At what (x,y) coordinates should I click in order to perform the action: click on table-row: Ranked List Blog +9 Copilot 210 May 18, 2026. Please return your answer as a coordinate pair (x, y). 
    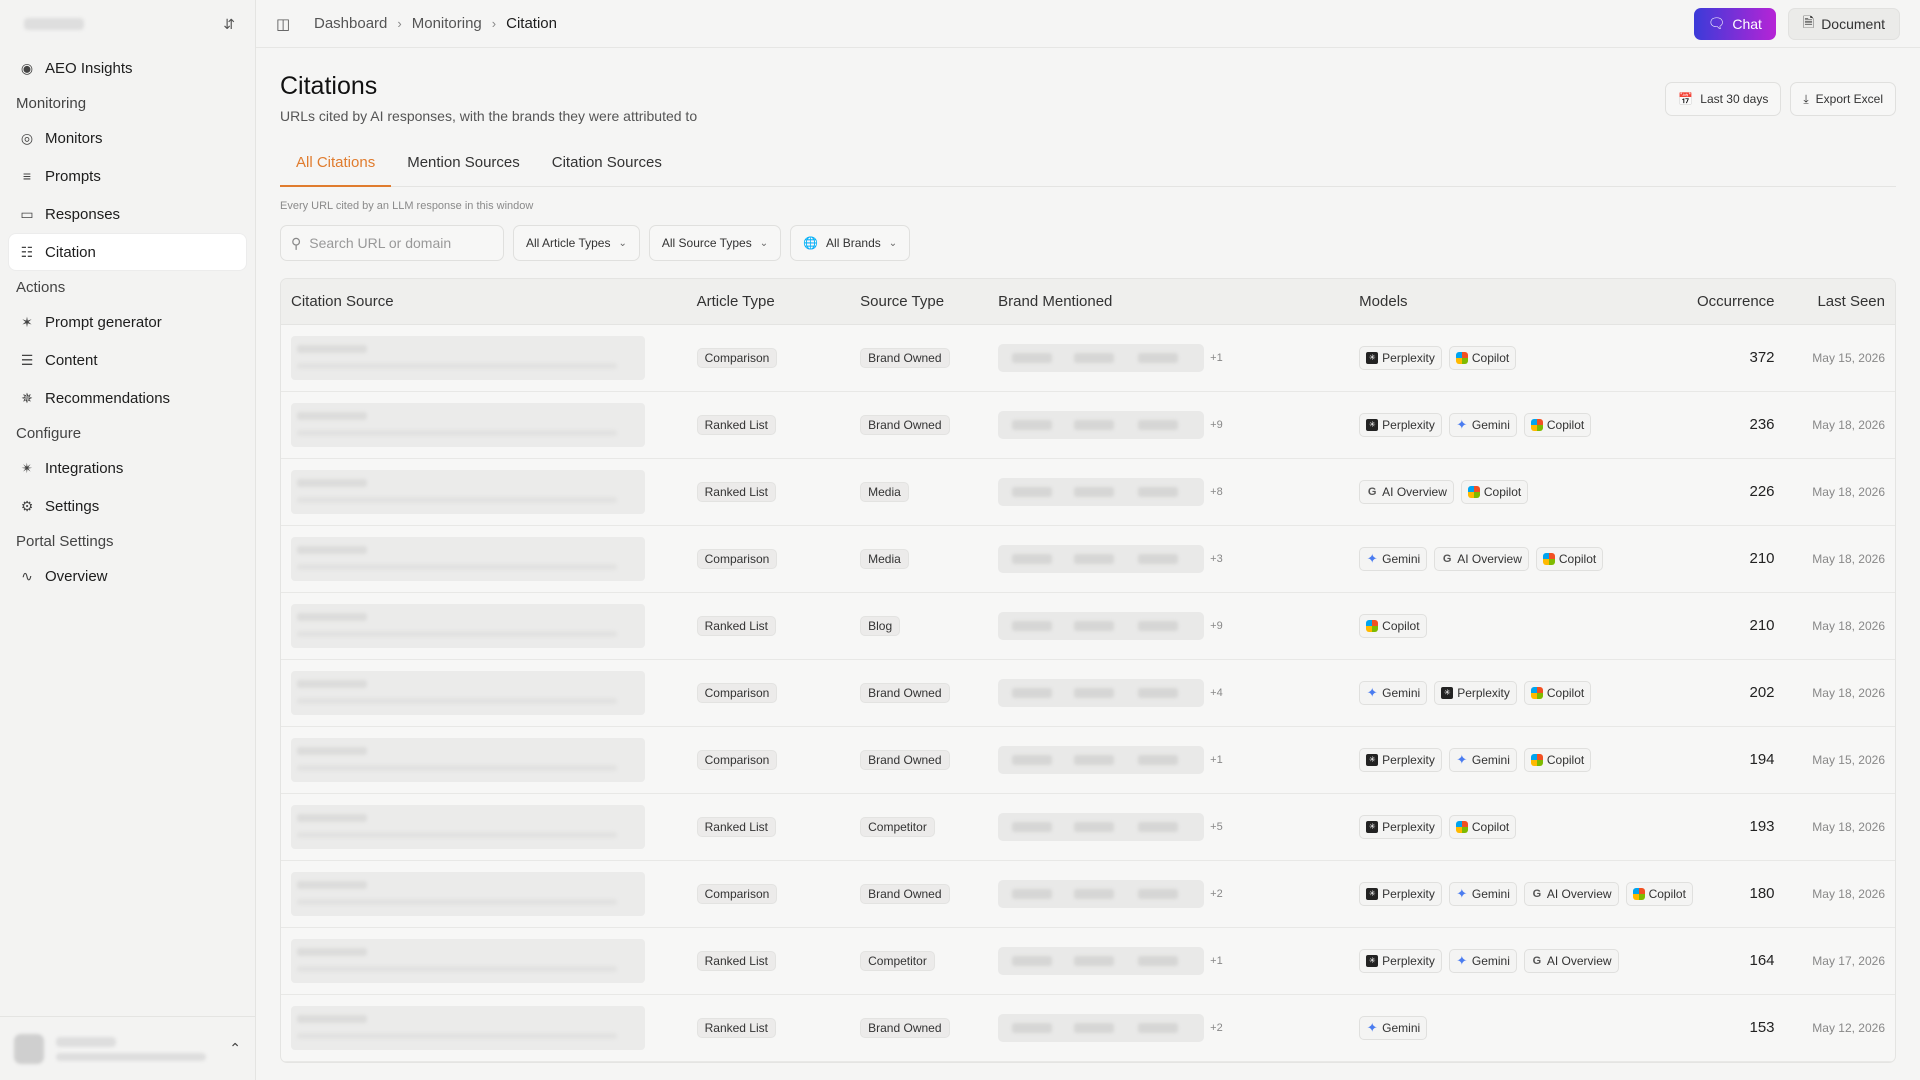
    Looking at the image, I should click on (1088, 626).